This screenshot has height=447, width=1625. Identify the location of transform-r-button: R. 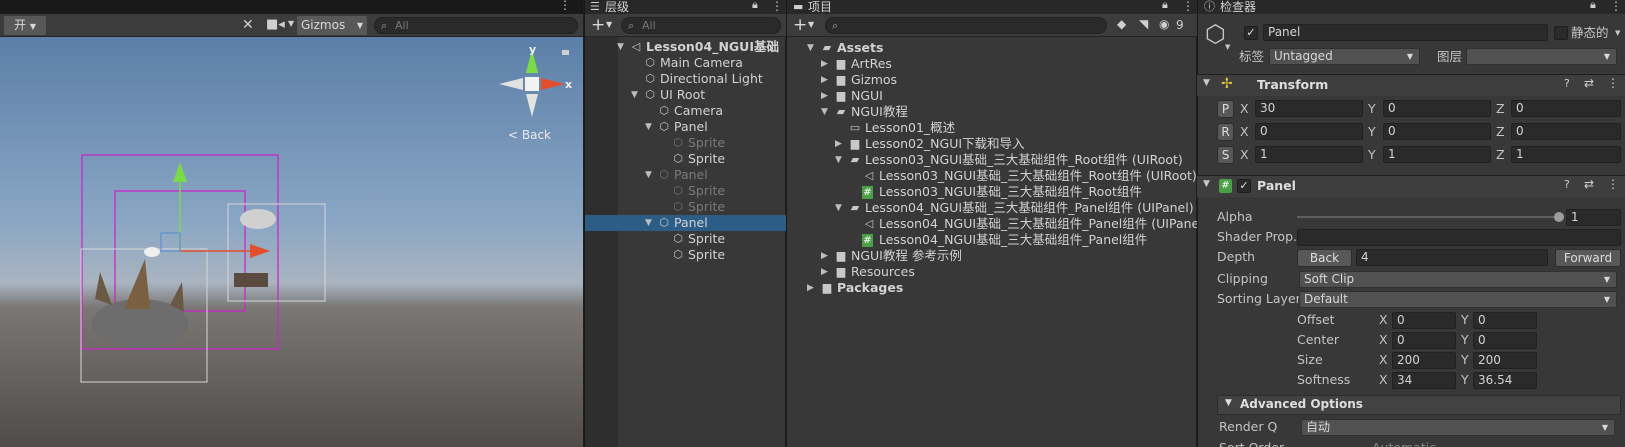
(1225, 132).